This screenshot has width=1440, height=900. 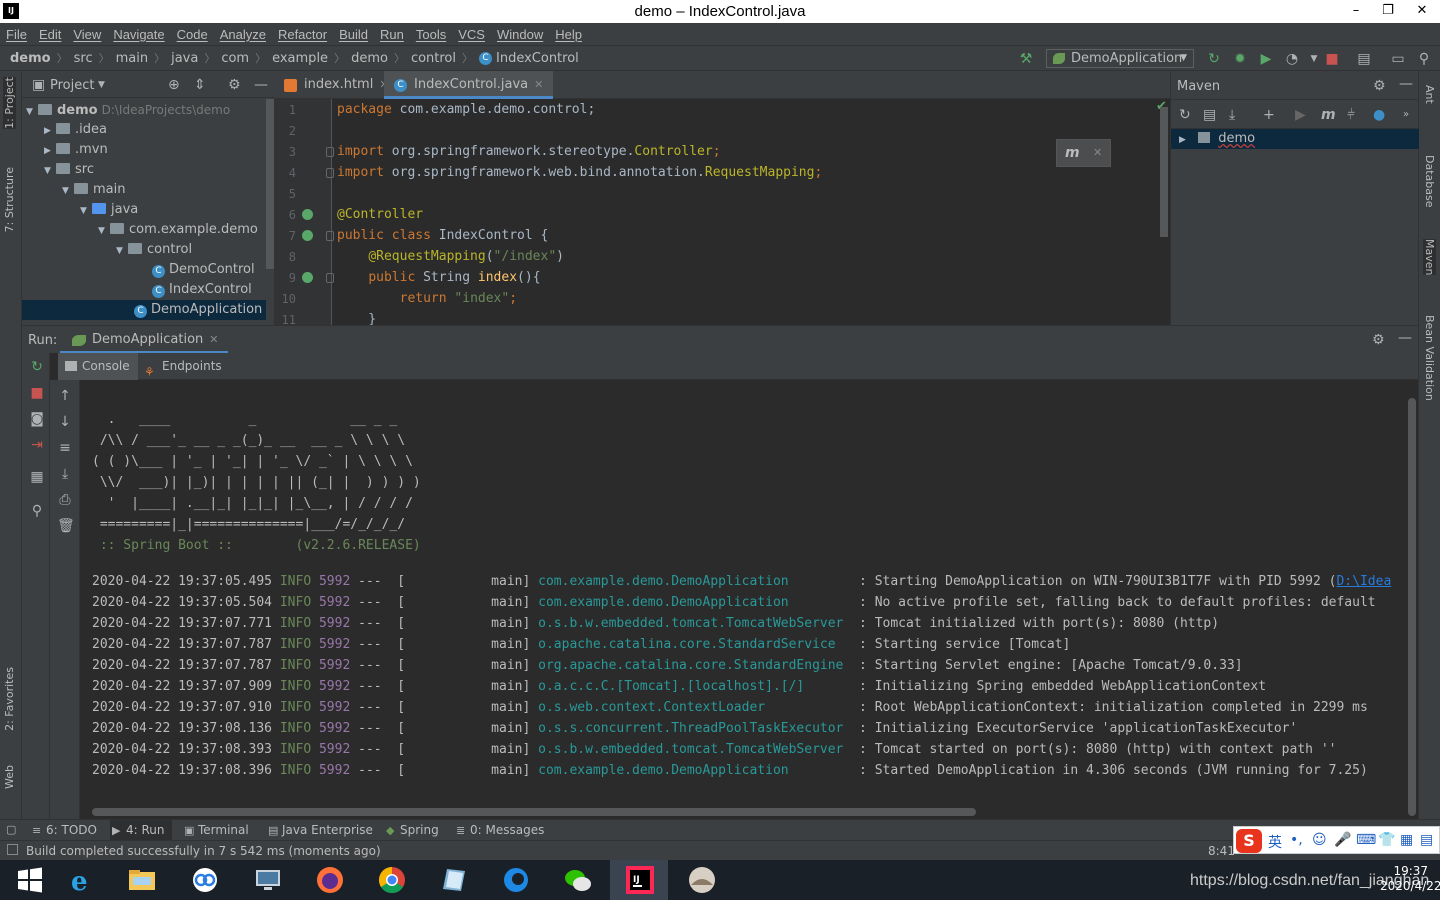 What do you see at coordinates (1429, 257) in the screenshot?
I see `maven-tool-button: Maven` at bounding box center [1429, 257].